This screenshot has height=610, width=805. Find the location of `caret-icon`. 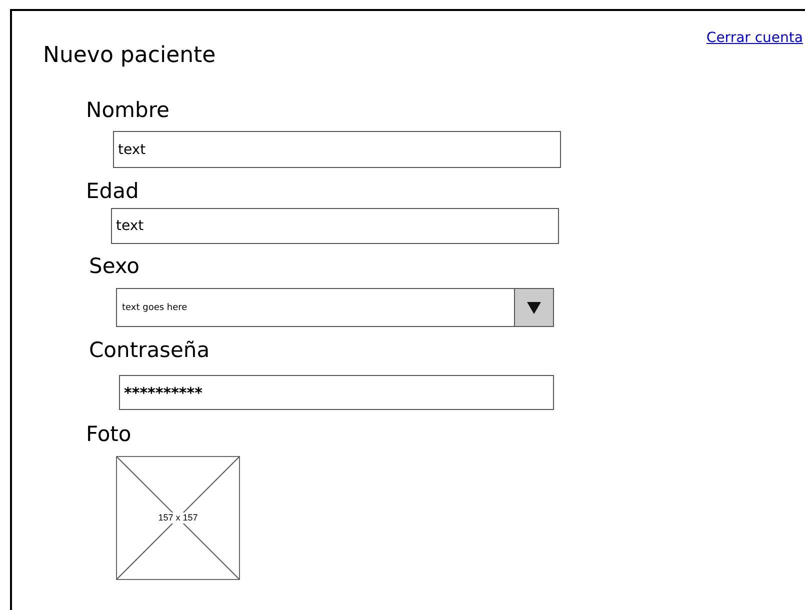

caret-icon is located at coordinates (534, 308).